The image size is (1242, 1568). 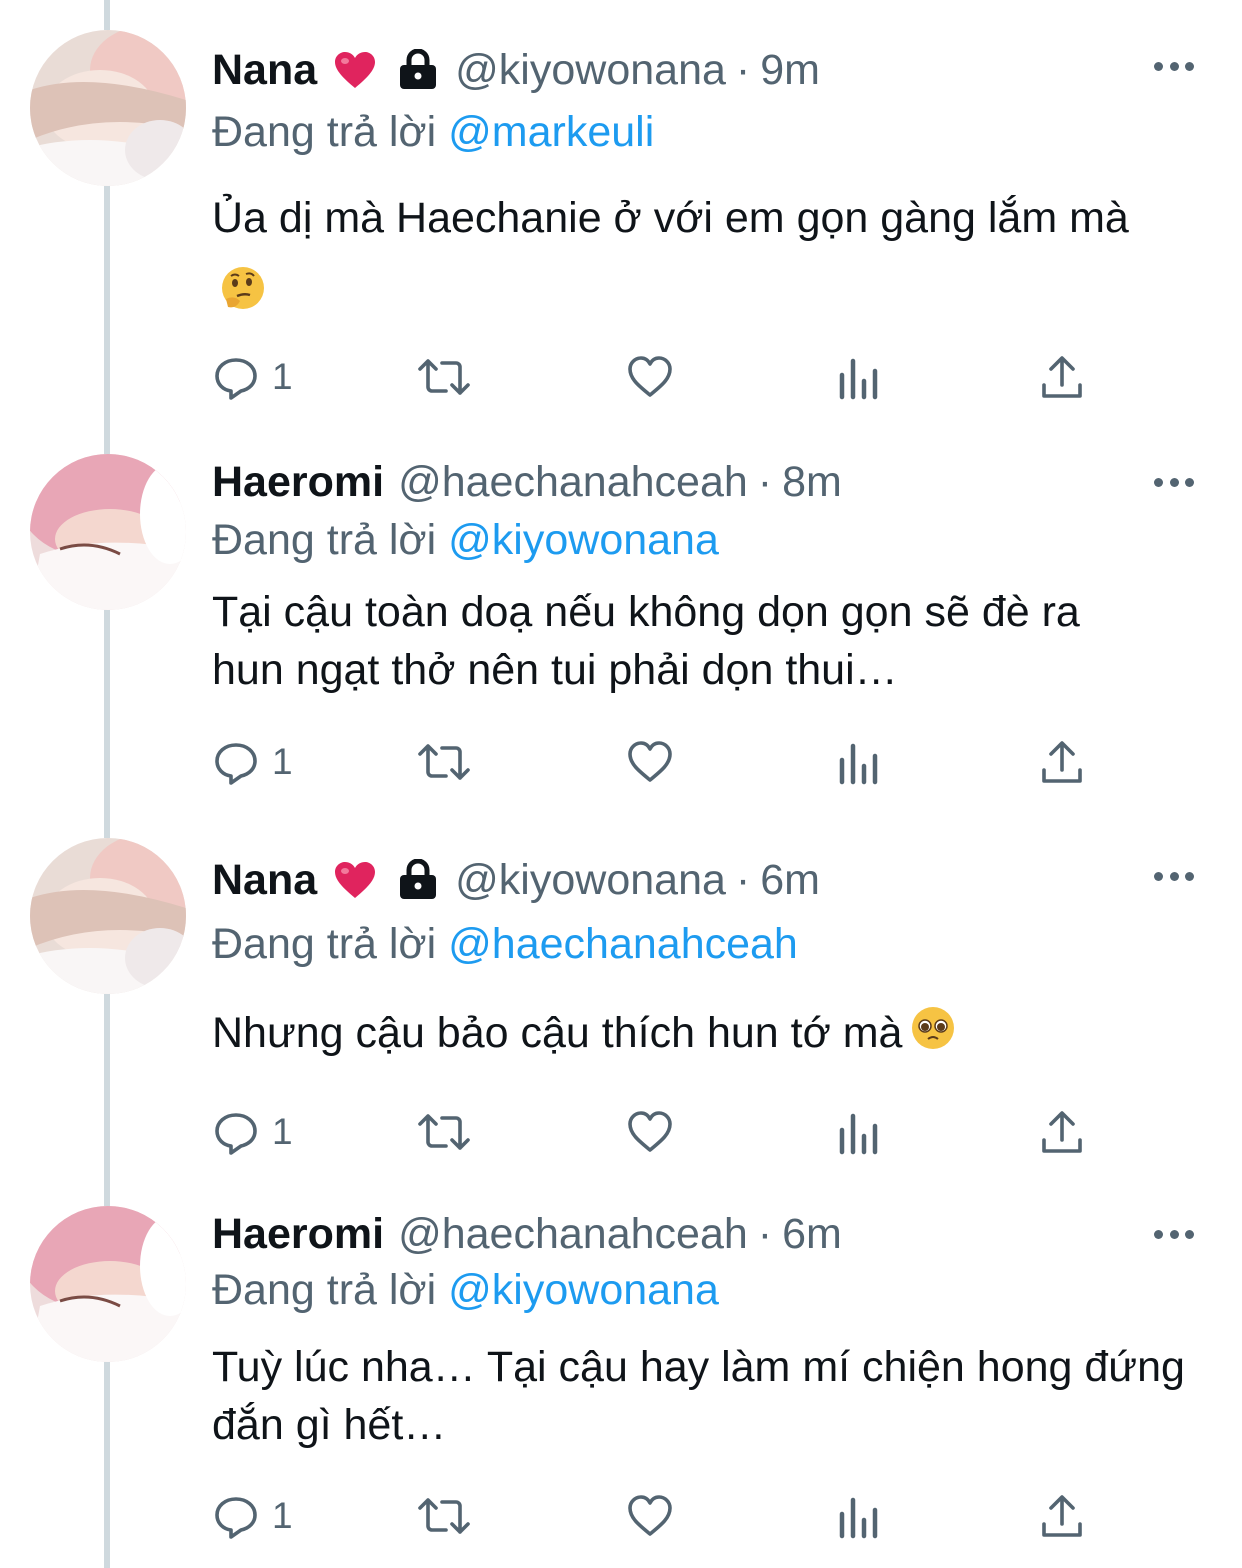 I want to click on replying-to: Đang trả lời @haechanahceah, so click(x=505, y=944).